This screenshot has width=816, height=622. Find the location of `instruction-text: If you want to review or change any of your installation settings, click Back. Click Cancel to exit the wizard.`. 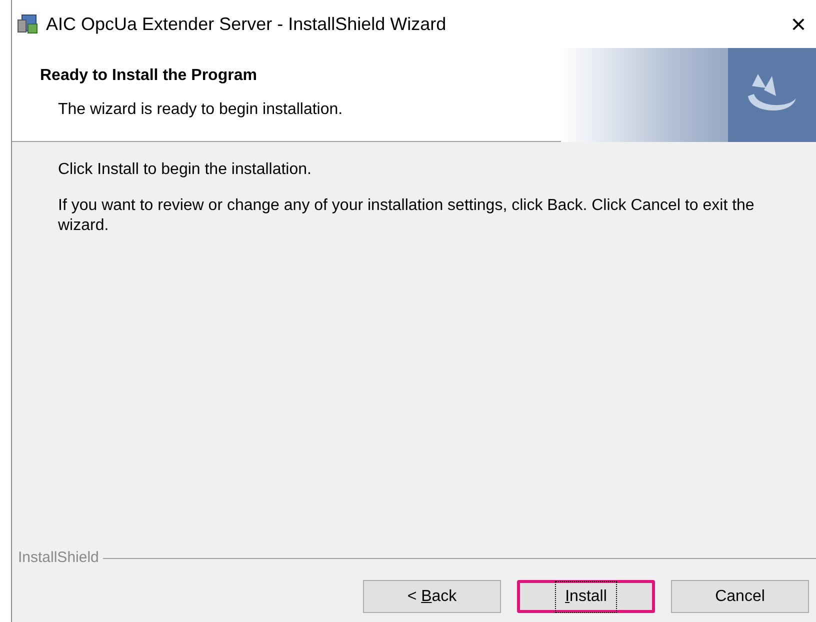

instruction-text: If you want to review or change any of your installation settings, click Back. Click Cancel to exit the wizard. is located at coordinates (407, 216).